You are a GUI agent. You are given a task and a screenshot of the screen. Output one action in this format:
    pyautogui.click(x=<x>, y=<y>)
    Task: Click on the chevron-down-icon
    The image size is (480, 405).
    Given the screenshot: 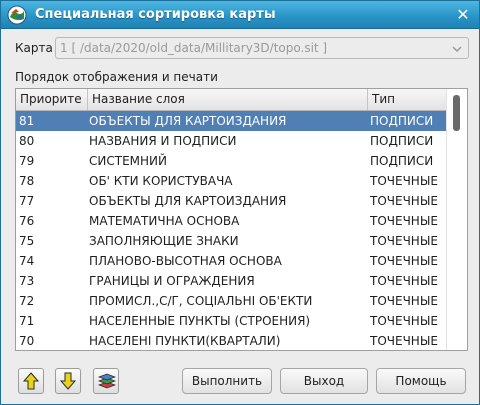 What is the action you would take?
    pyautogui.click(x=457, y=48)
    